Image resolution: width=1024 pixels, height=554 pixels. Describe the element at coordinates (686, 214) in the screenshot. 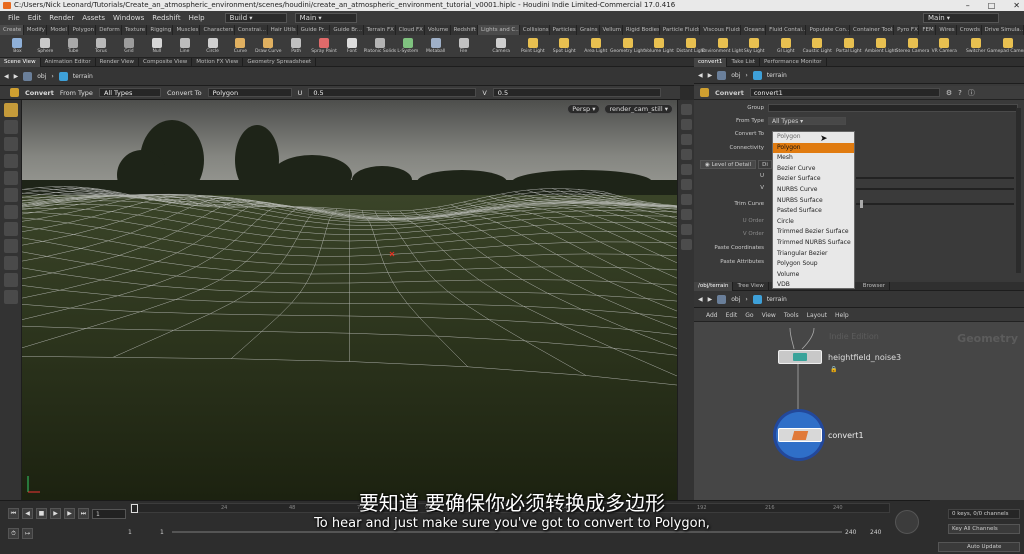

I see `camera-opt-icon` at that location.